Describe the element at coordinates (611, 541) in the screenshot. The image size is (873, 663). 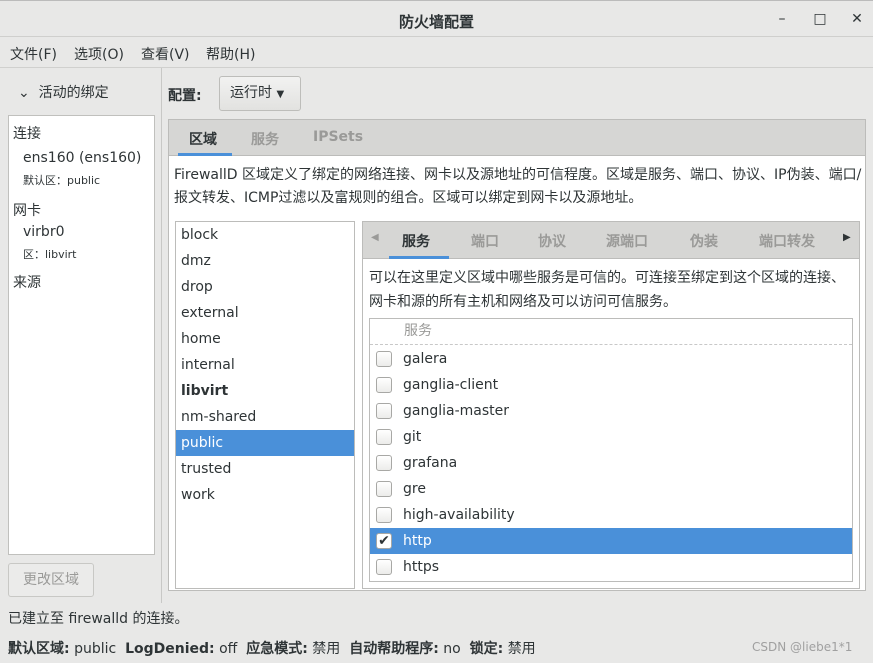
I see `service-row: ✔ http` at that location.